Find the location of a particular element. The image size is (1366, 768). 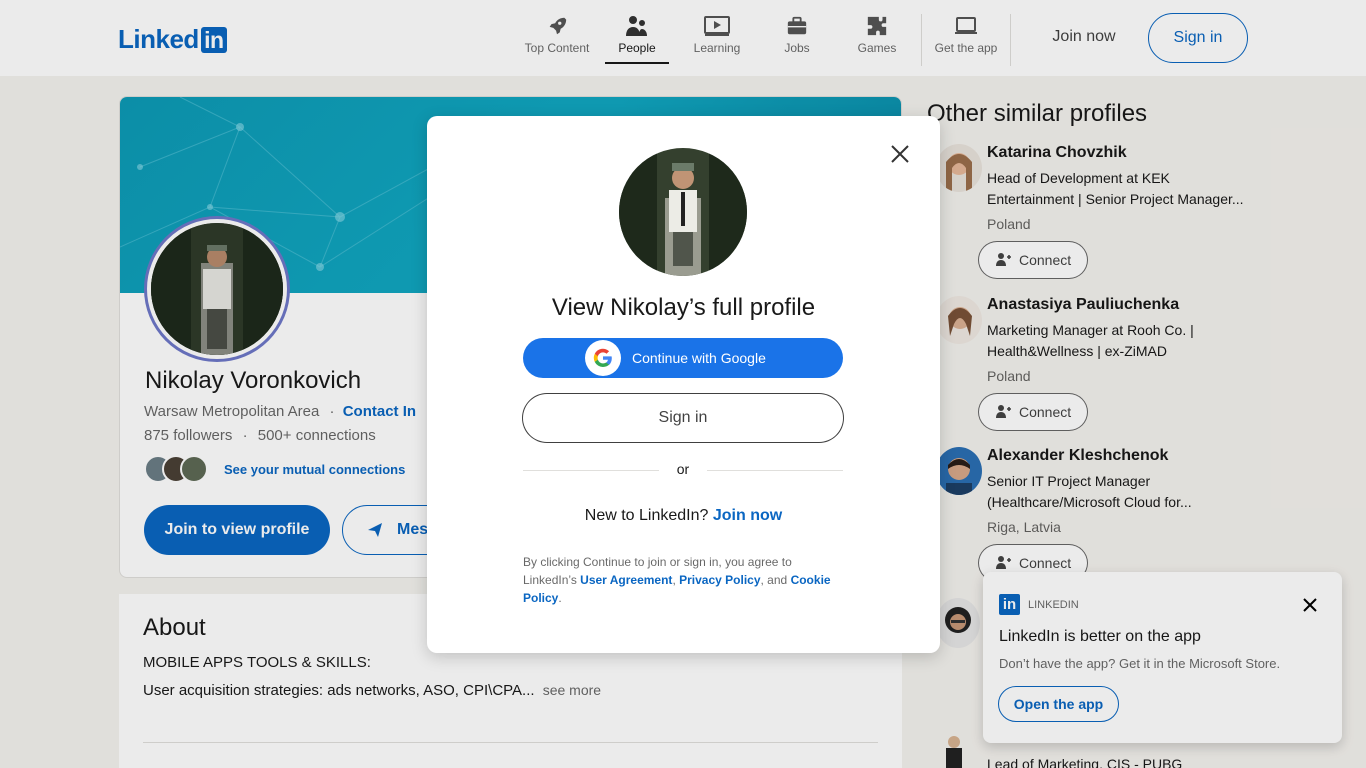

google-button-label: Continue with Google is located at coordinates (699, 358).